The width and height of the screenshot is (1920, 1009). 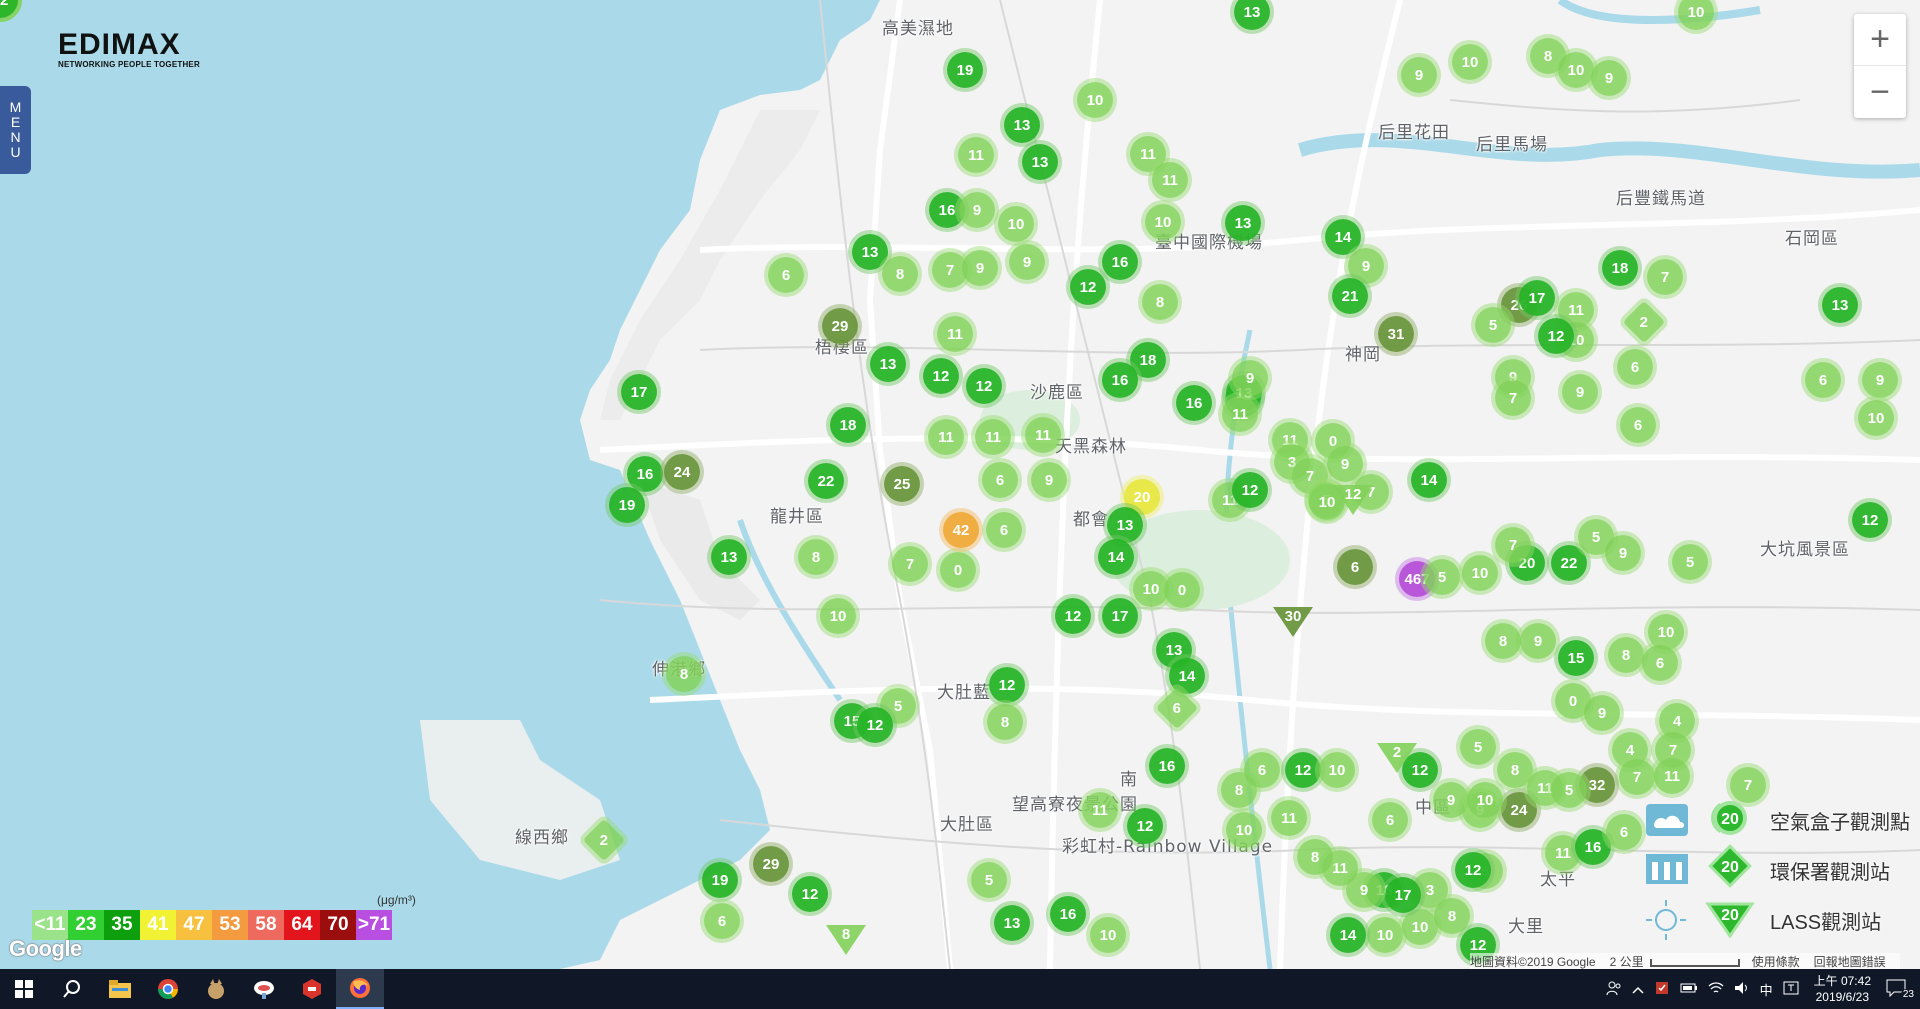 I want to click on ime-mode-icon, so click(x=1791, y=989).